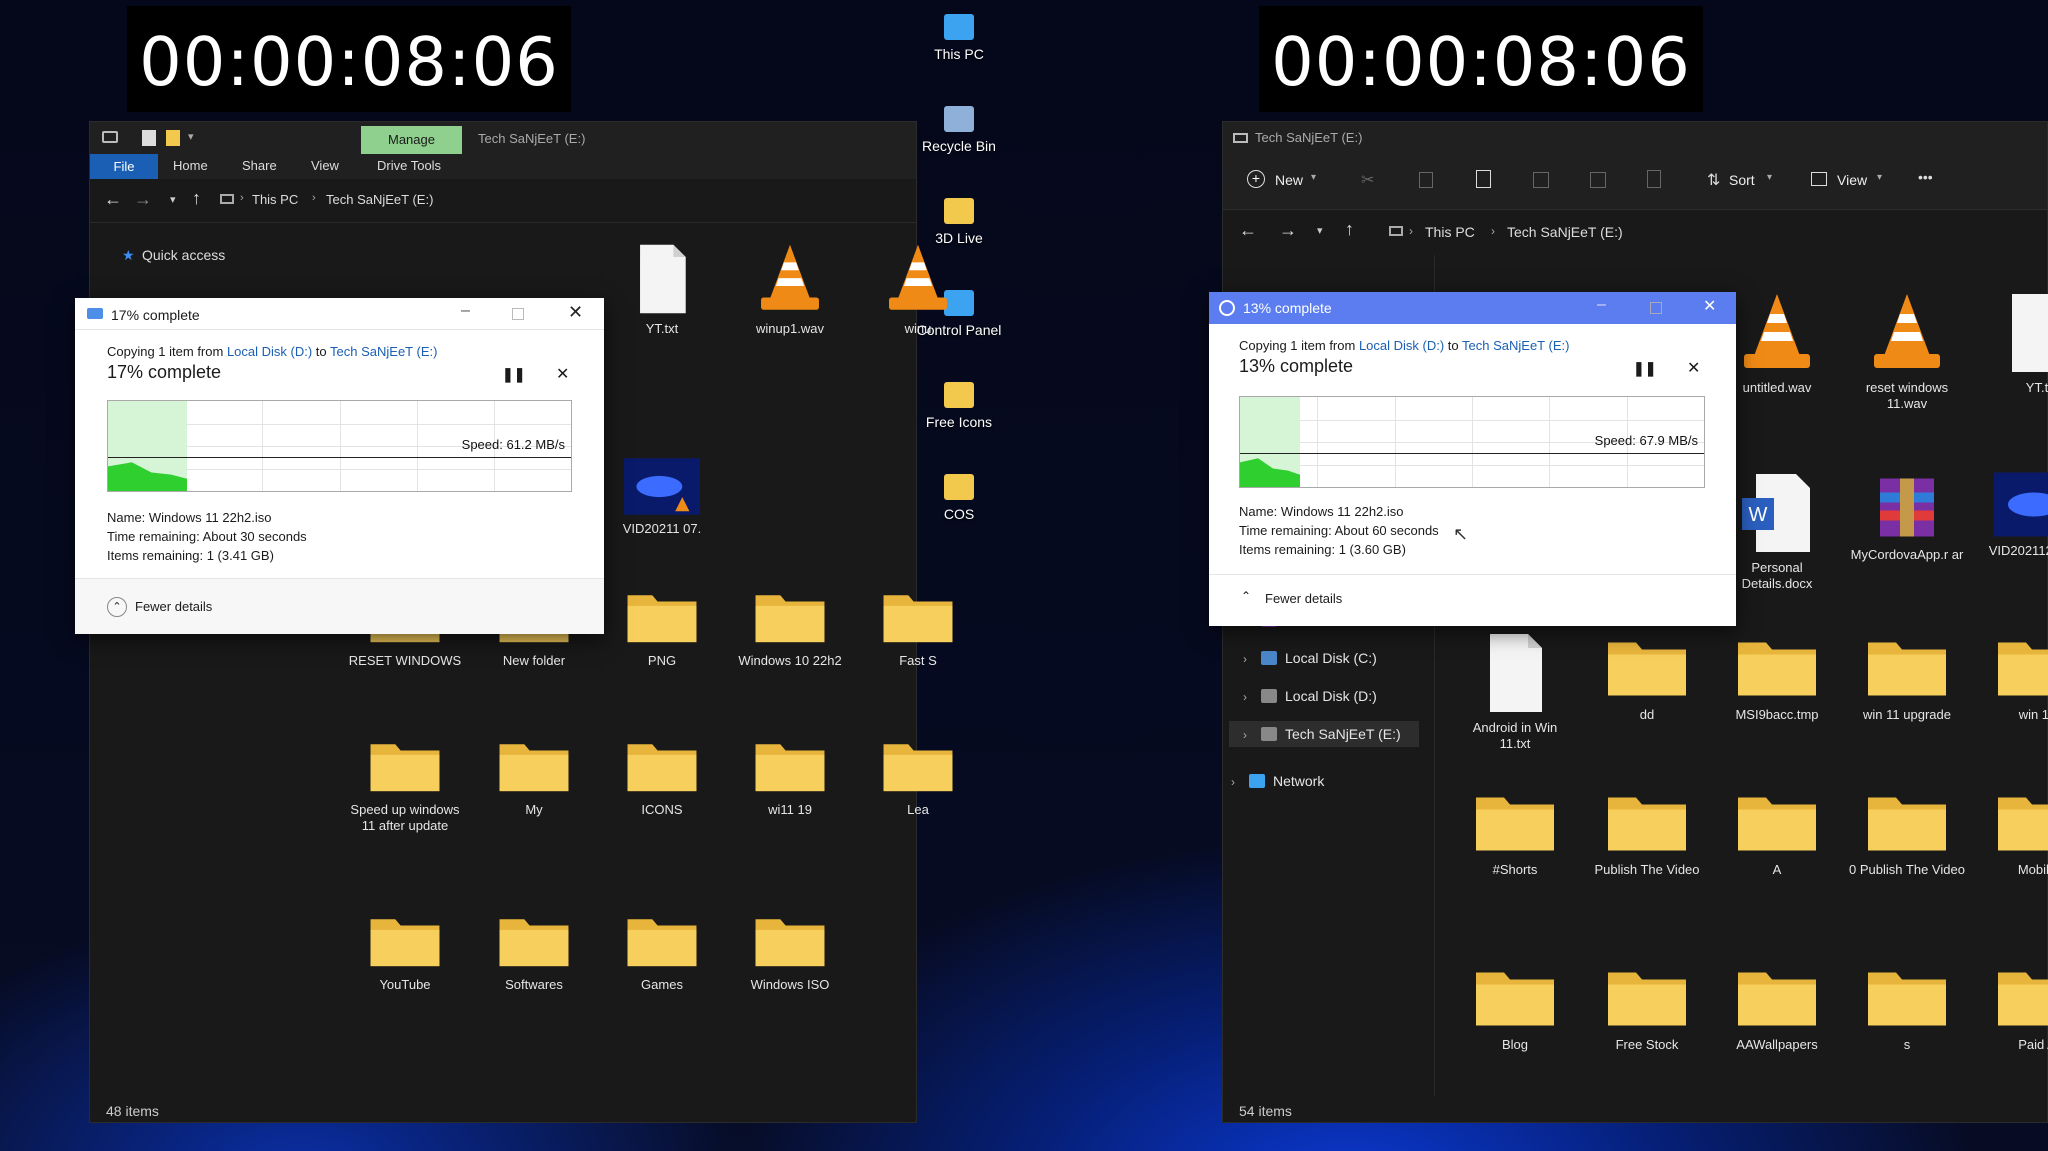 The width and height of the screenshot is (2048, 1151). Describe the element at coordinates (1777, 832) in the screenshot. I see `file-item: A` at that location.